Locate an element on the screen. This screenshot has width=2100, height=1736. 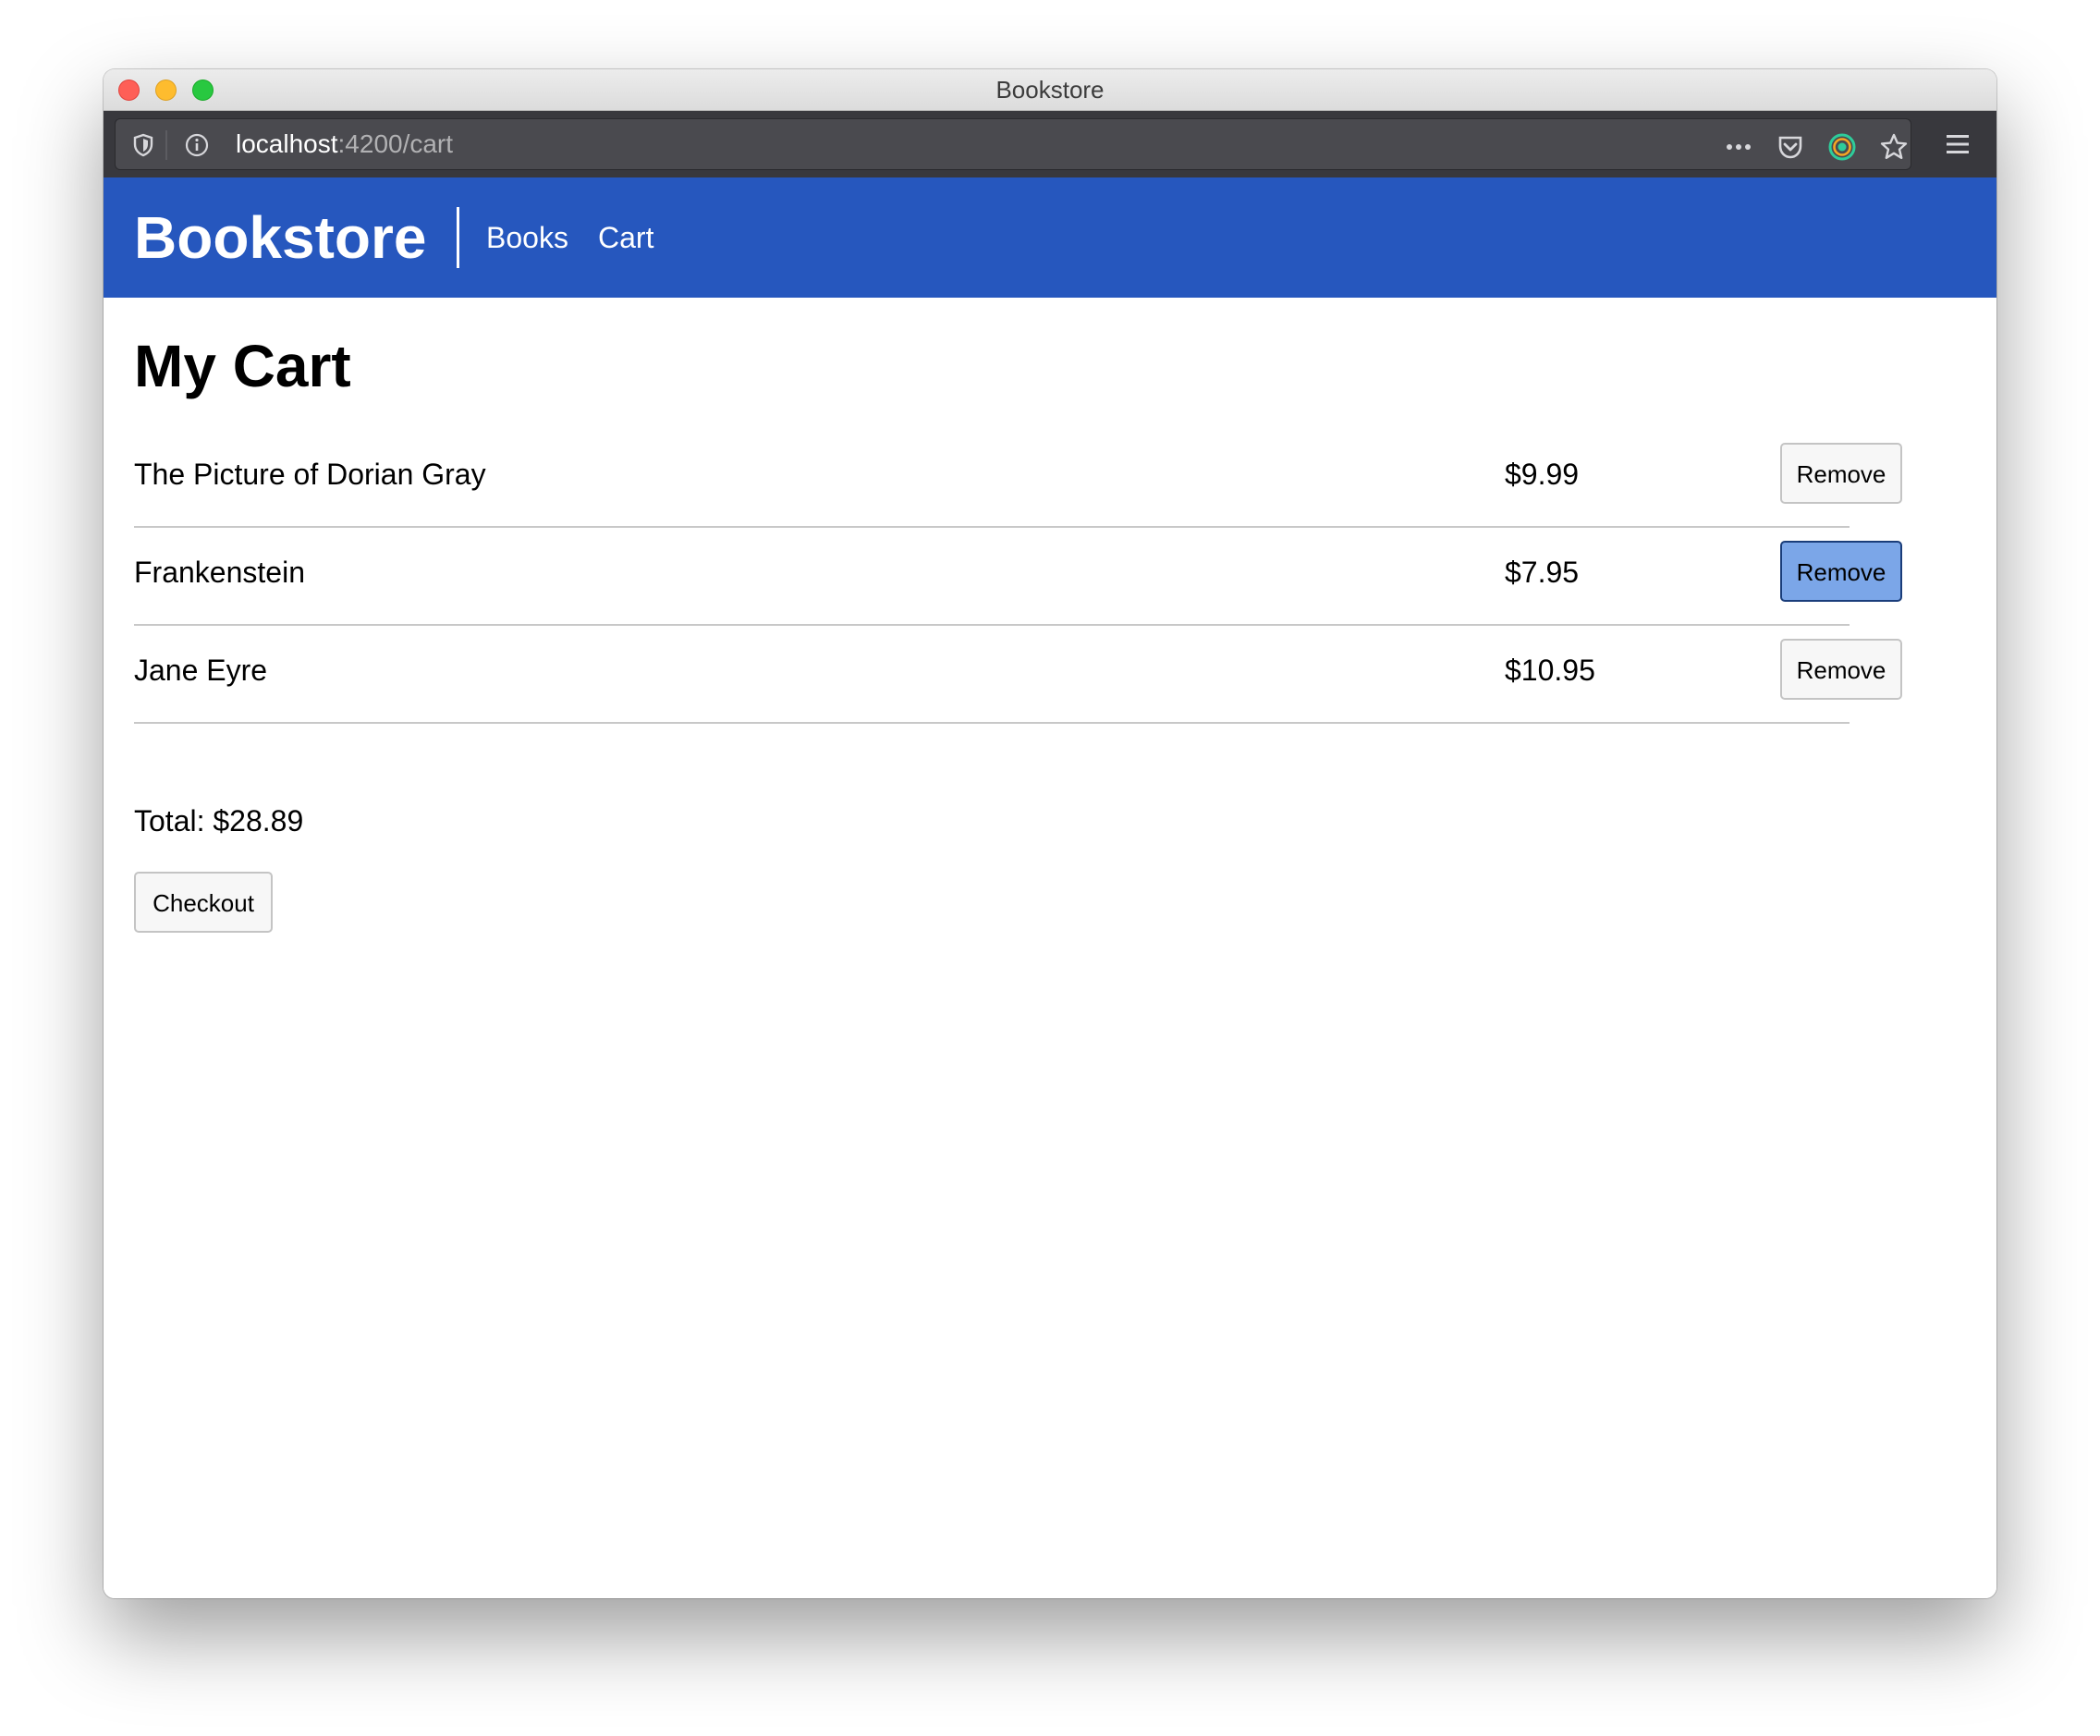
cart-item: Frankenstein $7.95 Remove is located at coordinates (1018, 577).